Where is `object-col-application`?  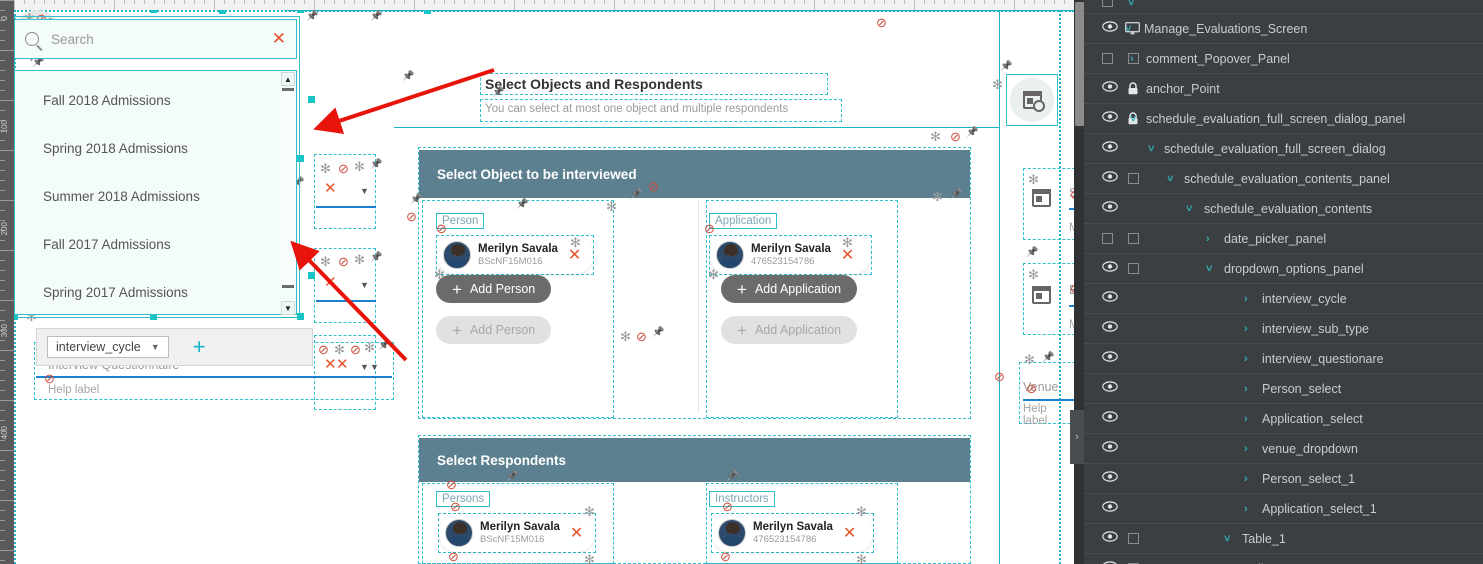 object-col-application is located at coordinates (802, 309).